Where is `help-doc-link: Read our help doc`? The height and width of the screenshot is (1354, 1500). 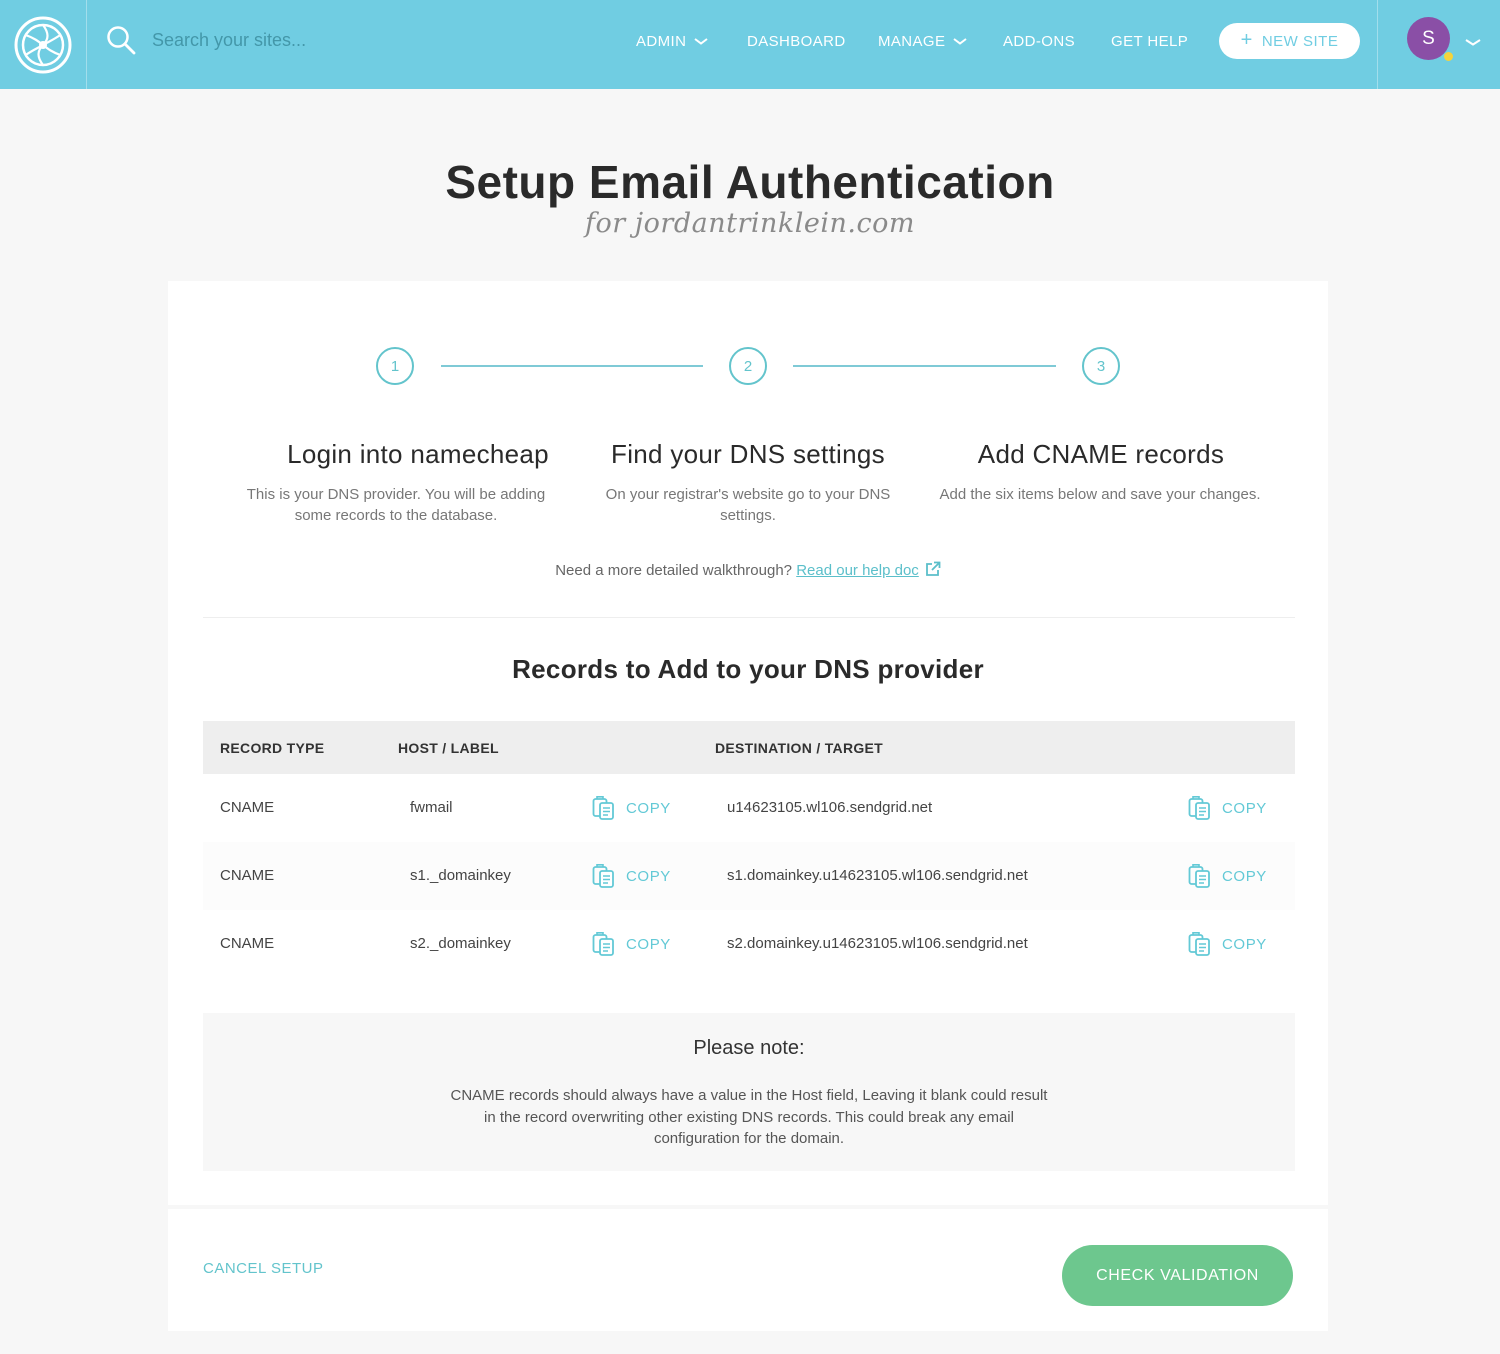
help-doc-link: Read our help doc is located at coordinates (857, 570).